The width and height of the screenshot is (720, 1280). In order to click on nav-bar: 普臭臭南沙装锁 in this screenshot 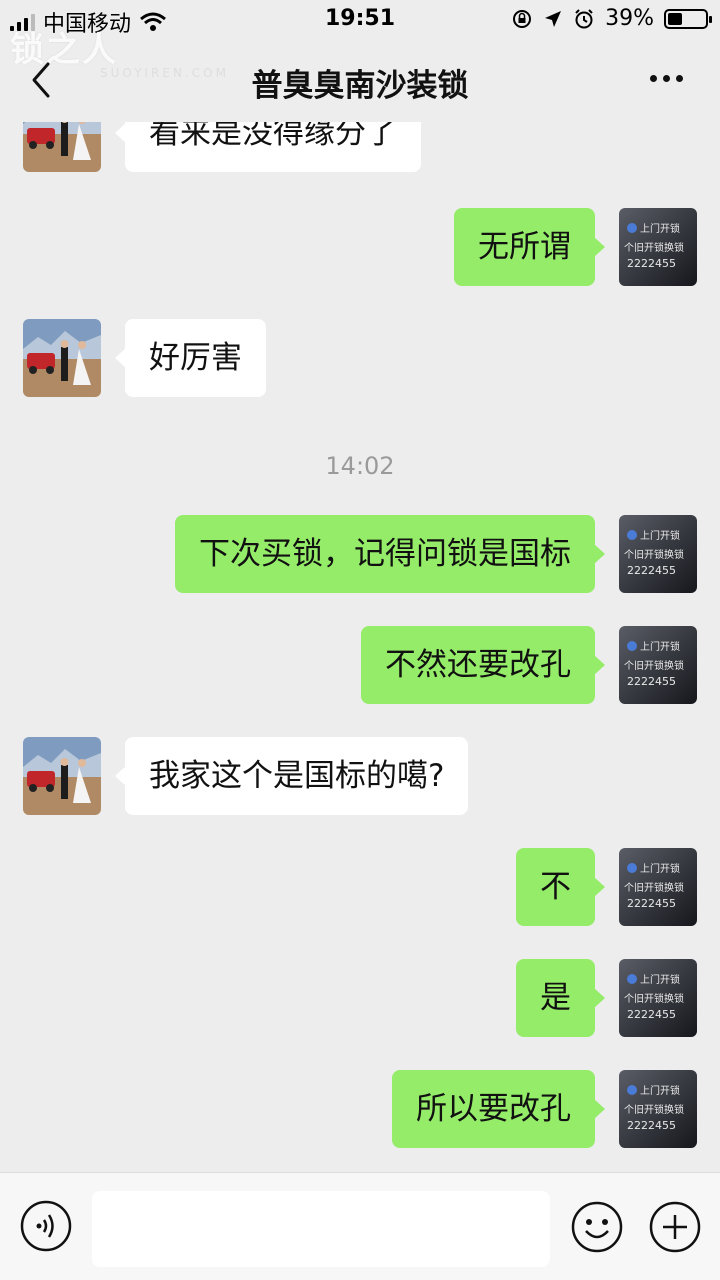, I will do `click(360, 81)`.